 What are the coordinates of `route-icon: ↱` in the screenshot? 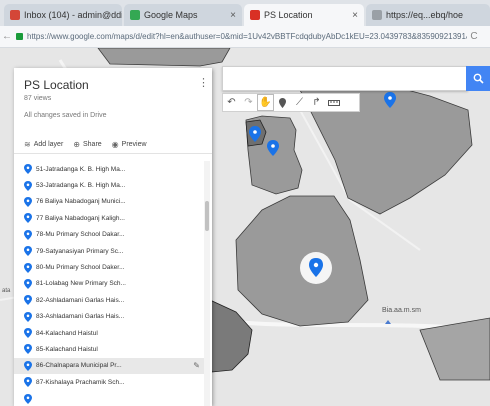 It's located at (316, 102).